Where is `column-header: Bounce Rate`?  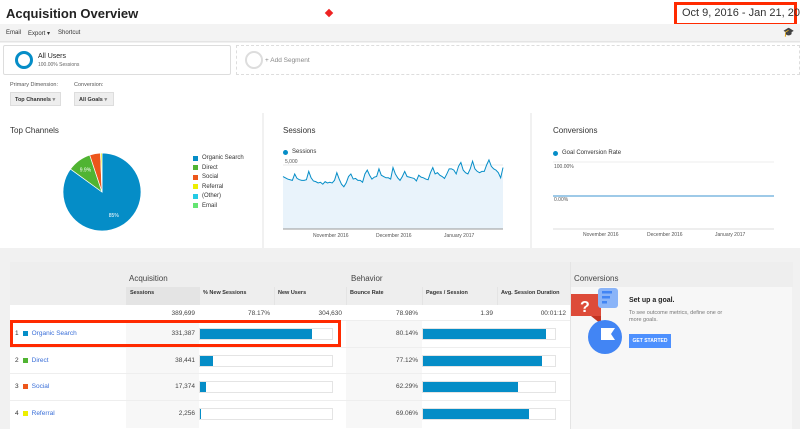
column-header: Bounce Rate is located at coordinates (384, 296).